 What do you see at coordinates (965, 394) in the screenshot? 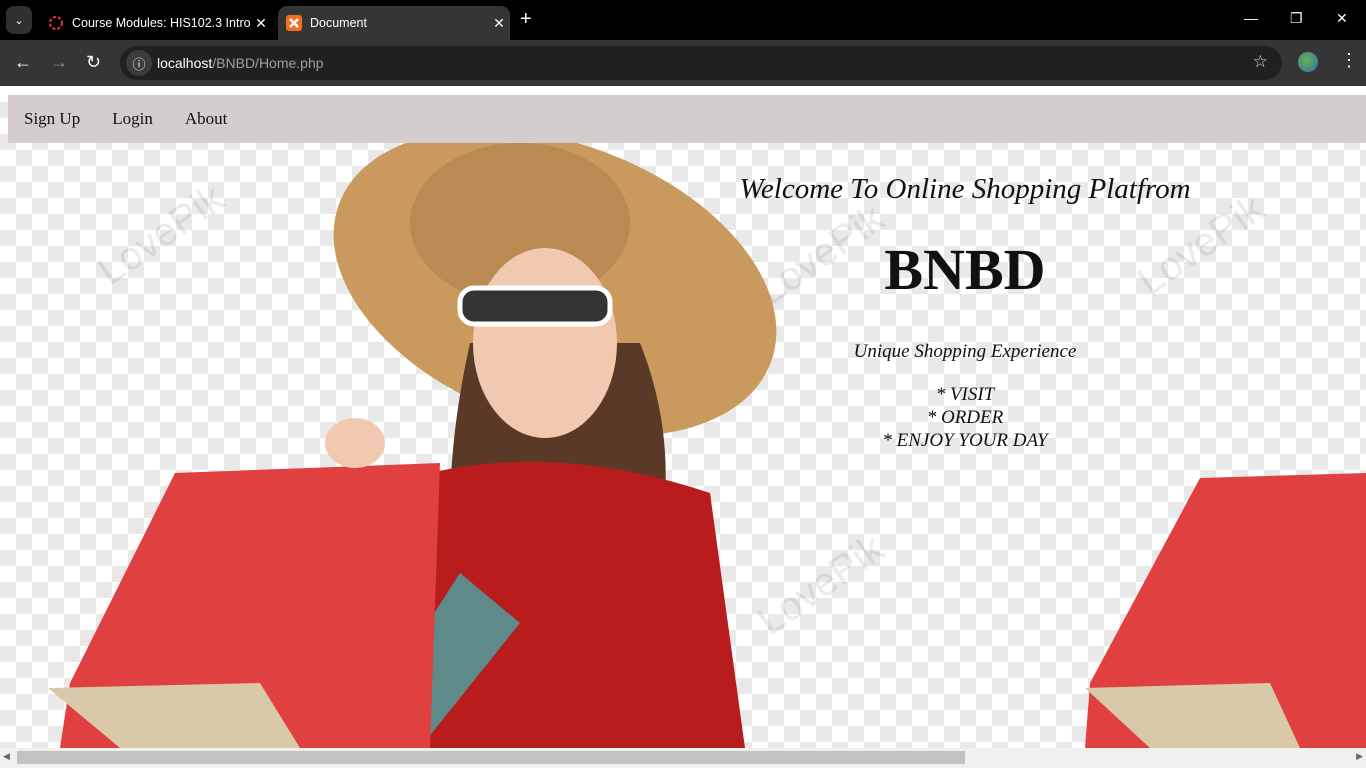
I see `list-item: * VISIT` at bounding box center [965, 394].